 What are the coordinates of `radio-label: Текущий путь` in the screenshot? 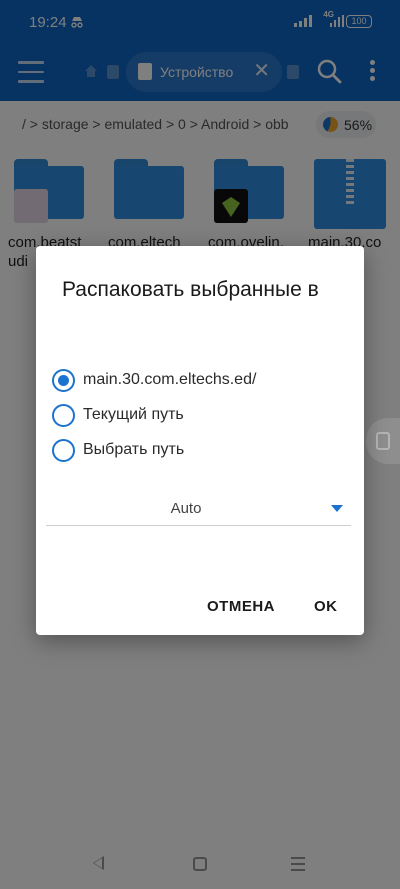 It's located at (133, 414).